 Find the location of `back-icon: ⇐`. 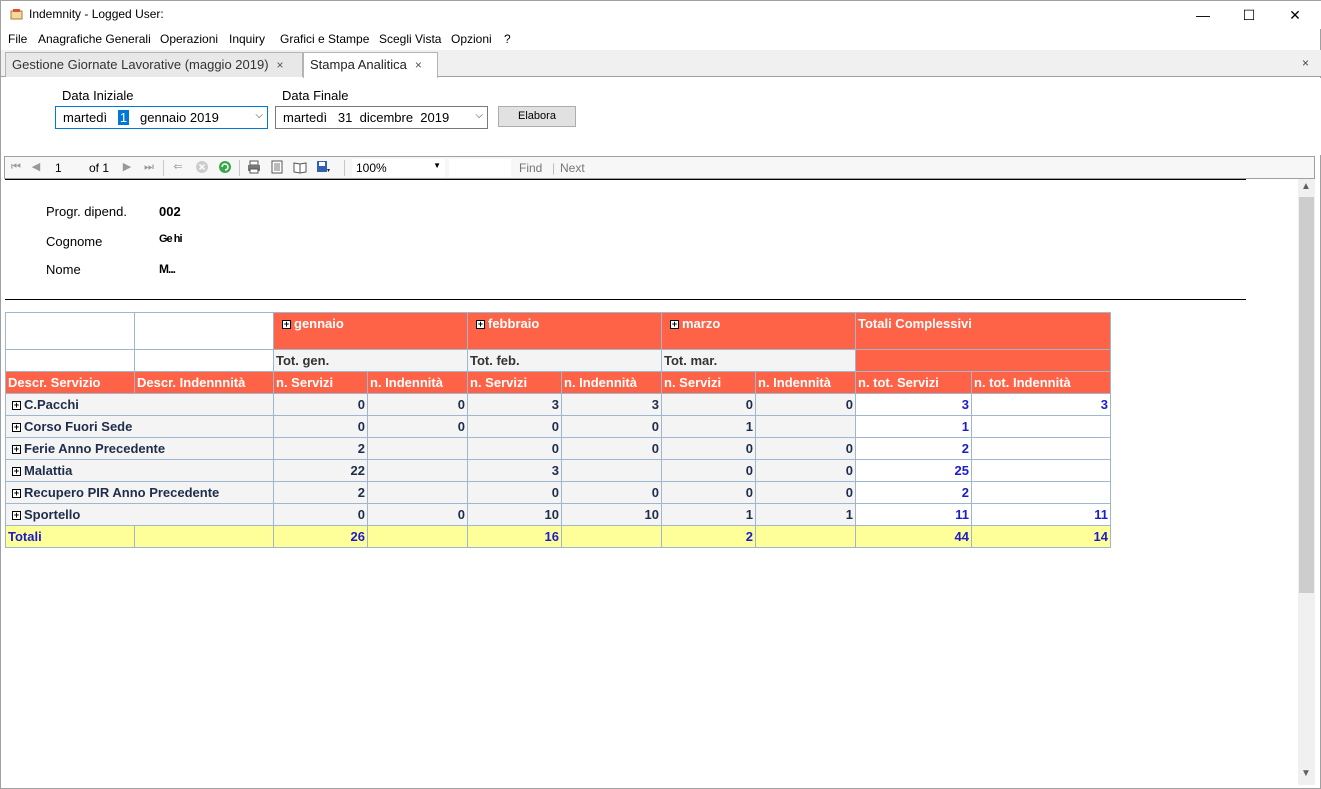

back-icon: ⇐ is located at coordinates (178, 167).